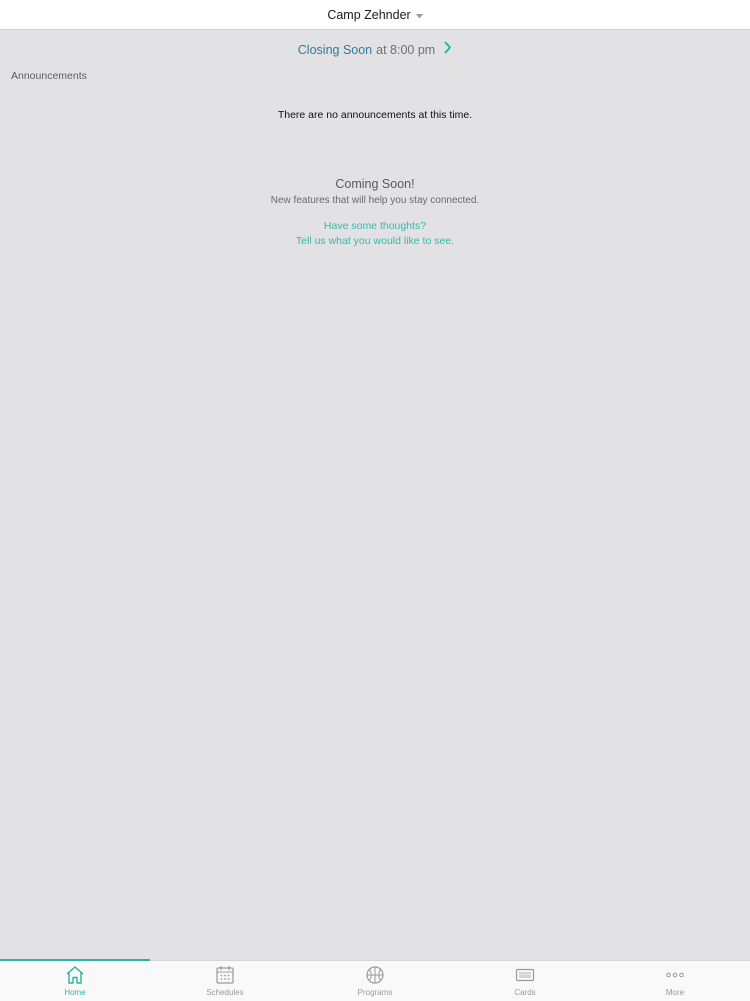 The image size is (750, 1001). I want to click on basketball-icon, so click(375, 975).